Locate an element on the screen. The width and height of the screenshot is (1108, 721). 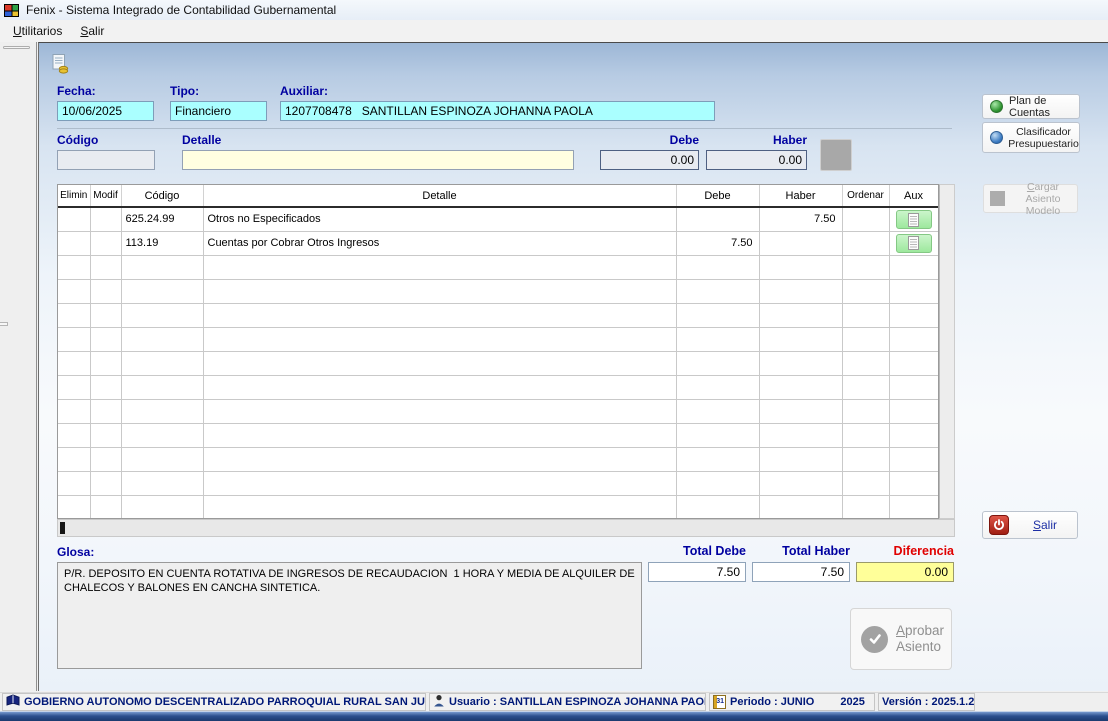
status-version: Versión : 2025.1.21 is located at coordinates (926, 702).